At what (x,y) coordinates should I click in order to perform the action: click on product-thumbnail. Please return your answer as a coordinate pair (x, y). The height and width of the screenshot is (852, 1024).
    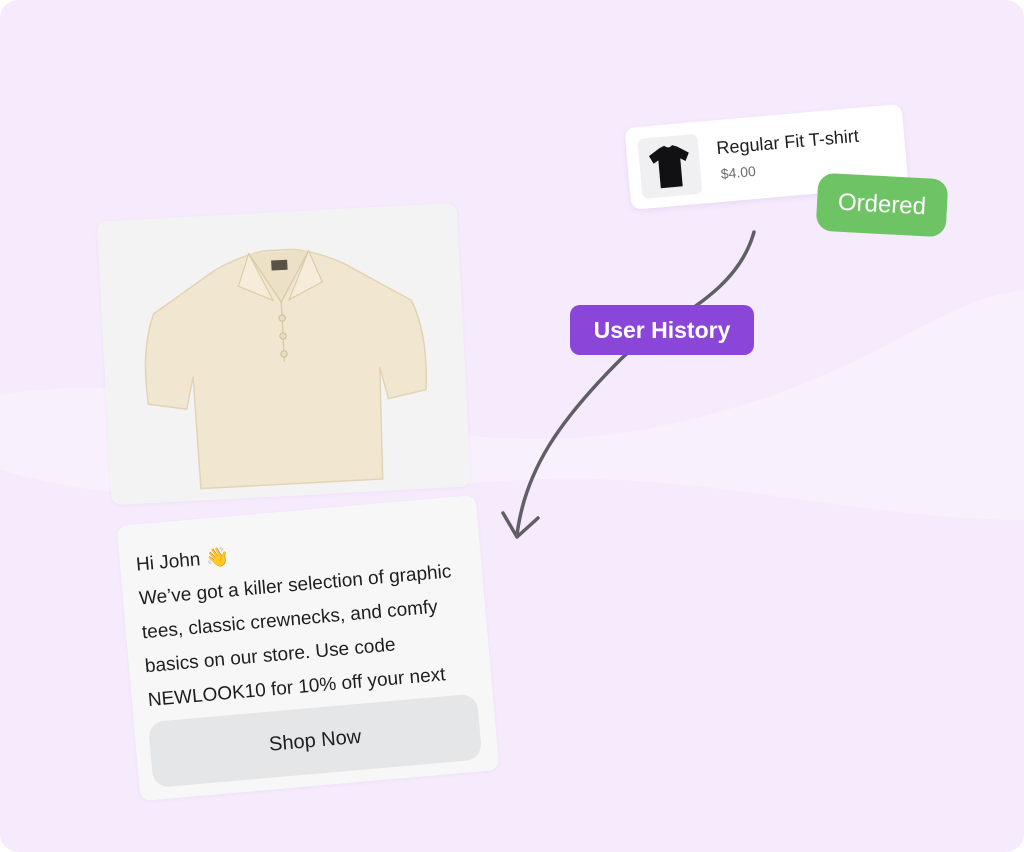
    Looking at the image, I should click on (670, 166).